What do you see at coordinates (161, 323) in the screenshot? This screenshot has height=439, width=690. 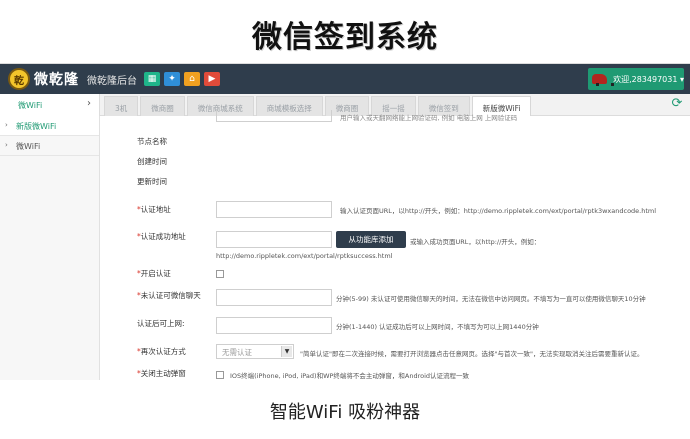 I see `after-auth-label: 认证后可上网:` at bounding box center [161, 323].